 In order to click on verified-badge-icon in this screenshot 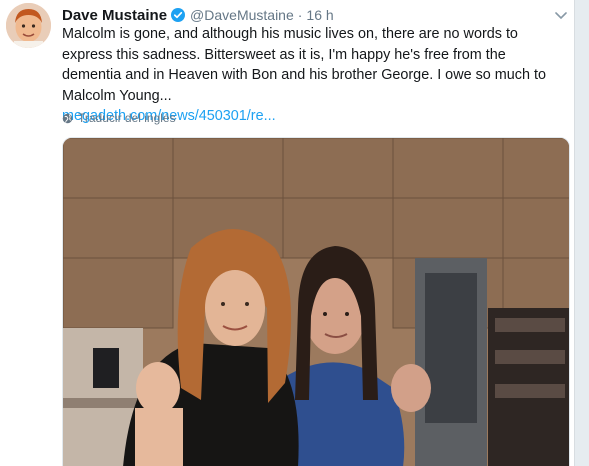, I will do `click(178, 15)`.